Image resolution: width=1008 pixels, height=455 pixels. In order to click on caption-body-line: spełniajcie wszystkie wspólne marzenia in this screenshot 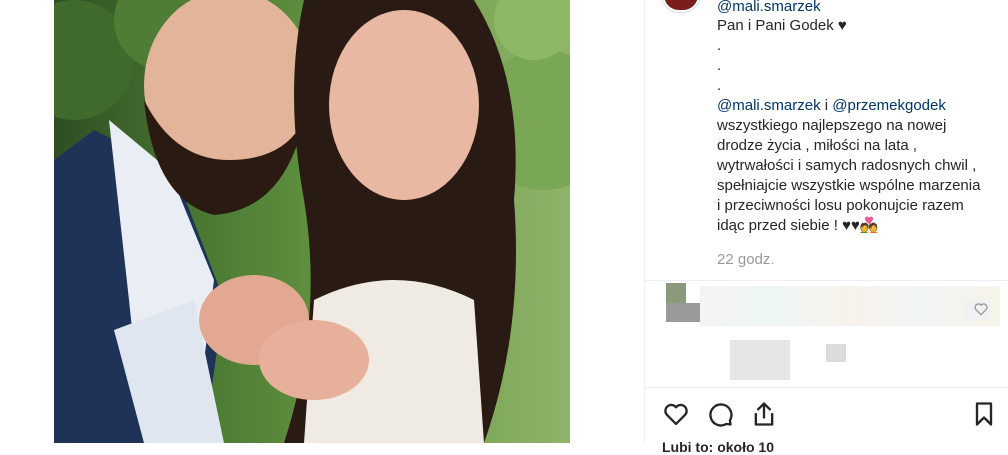, I will do `click(849, 185)`.